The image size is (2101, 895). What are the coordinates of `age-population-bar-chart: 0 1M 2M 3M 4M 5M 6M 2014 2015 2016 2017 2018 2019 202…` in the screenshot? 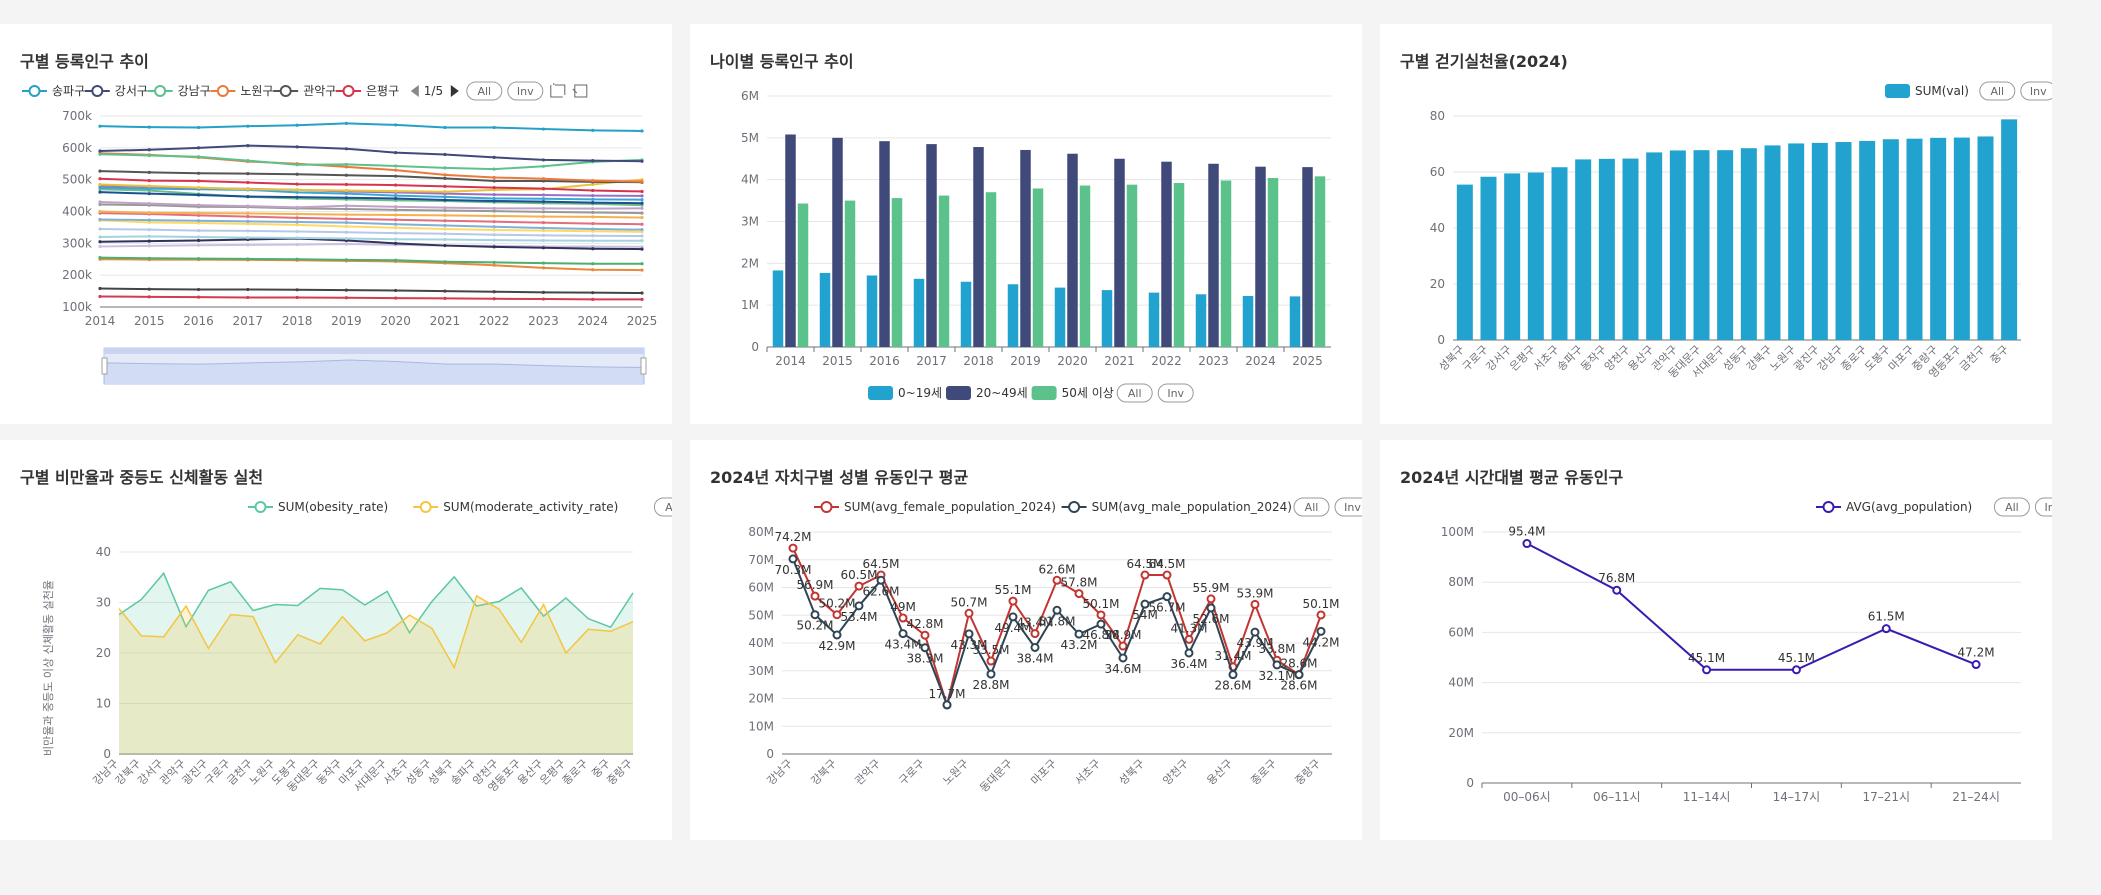 It's located at (1026, 224).